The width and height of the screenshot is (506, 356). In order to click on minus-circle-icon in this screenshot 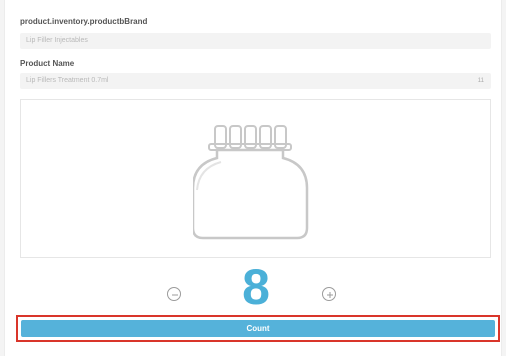, I will do `click(175, 295)`.